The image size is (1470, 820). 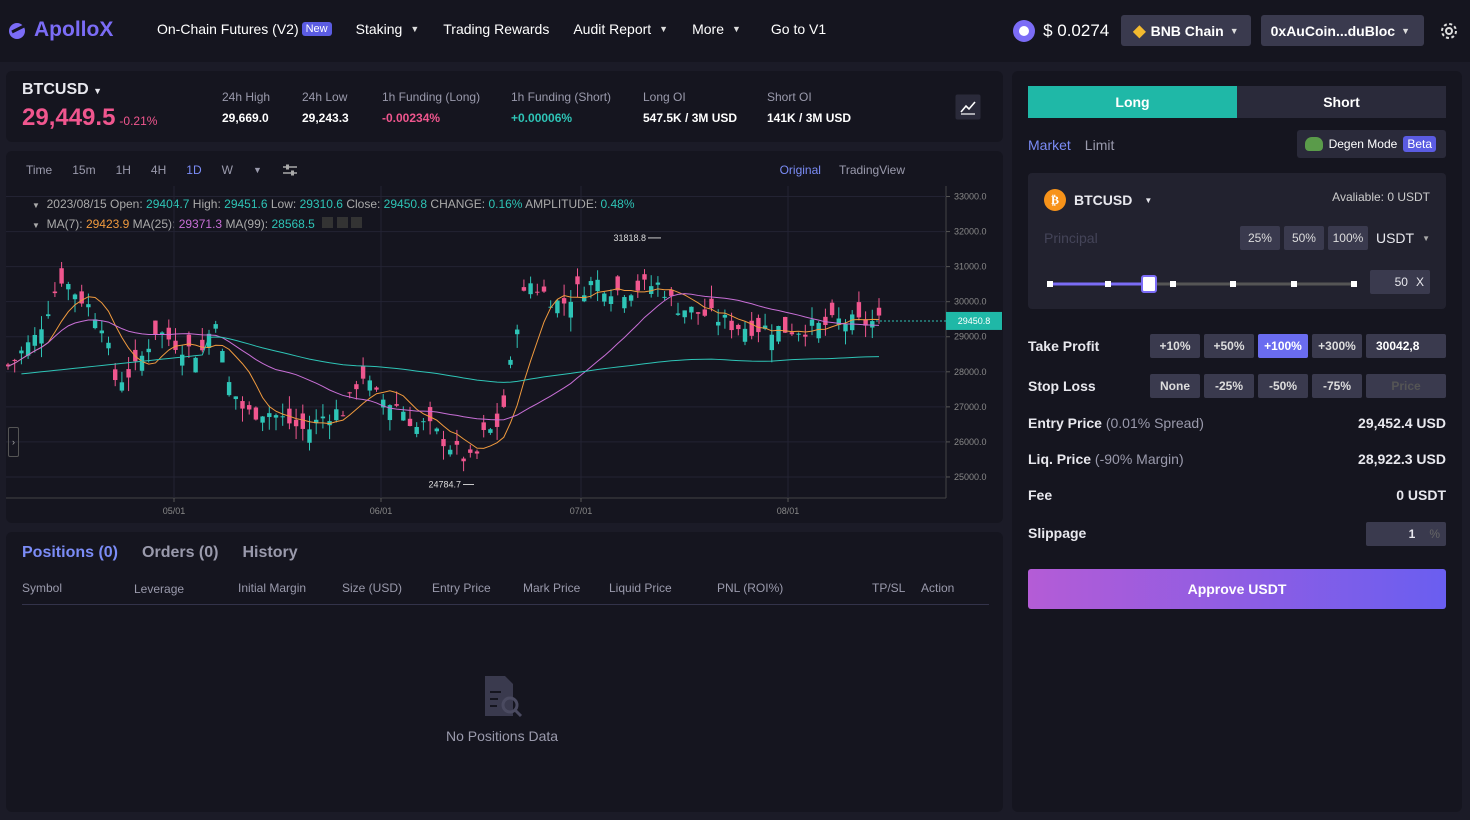 What do you see at coordinates (1406, 346) in the screenshot?
I see `take-profit-input: 30042,8` at bounding box center [1406, 346].